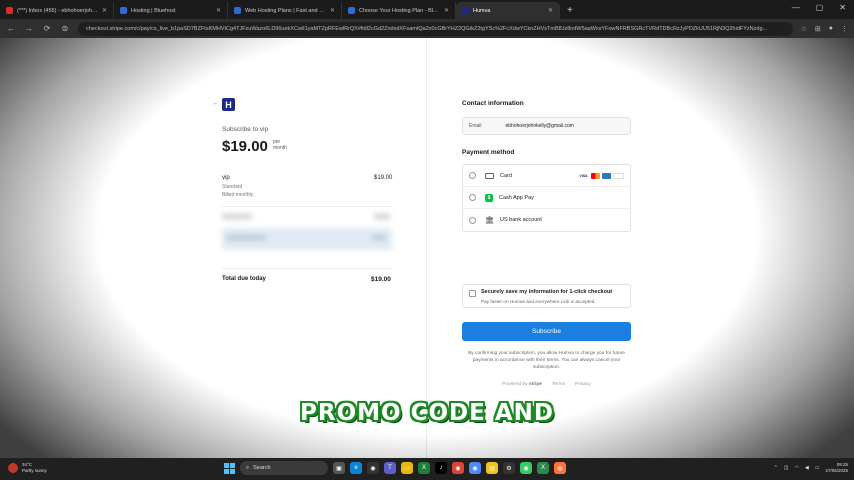 The height and width of the screenshot is (480, 854). I want to click on payment-option-label: US bank account, so click(521, 220).